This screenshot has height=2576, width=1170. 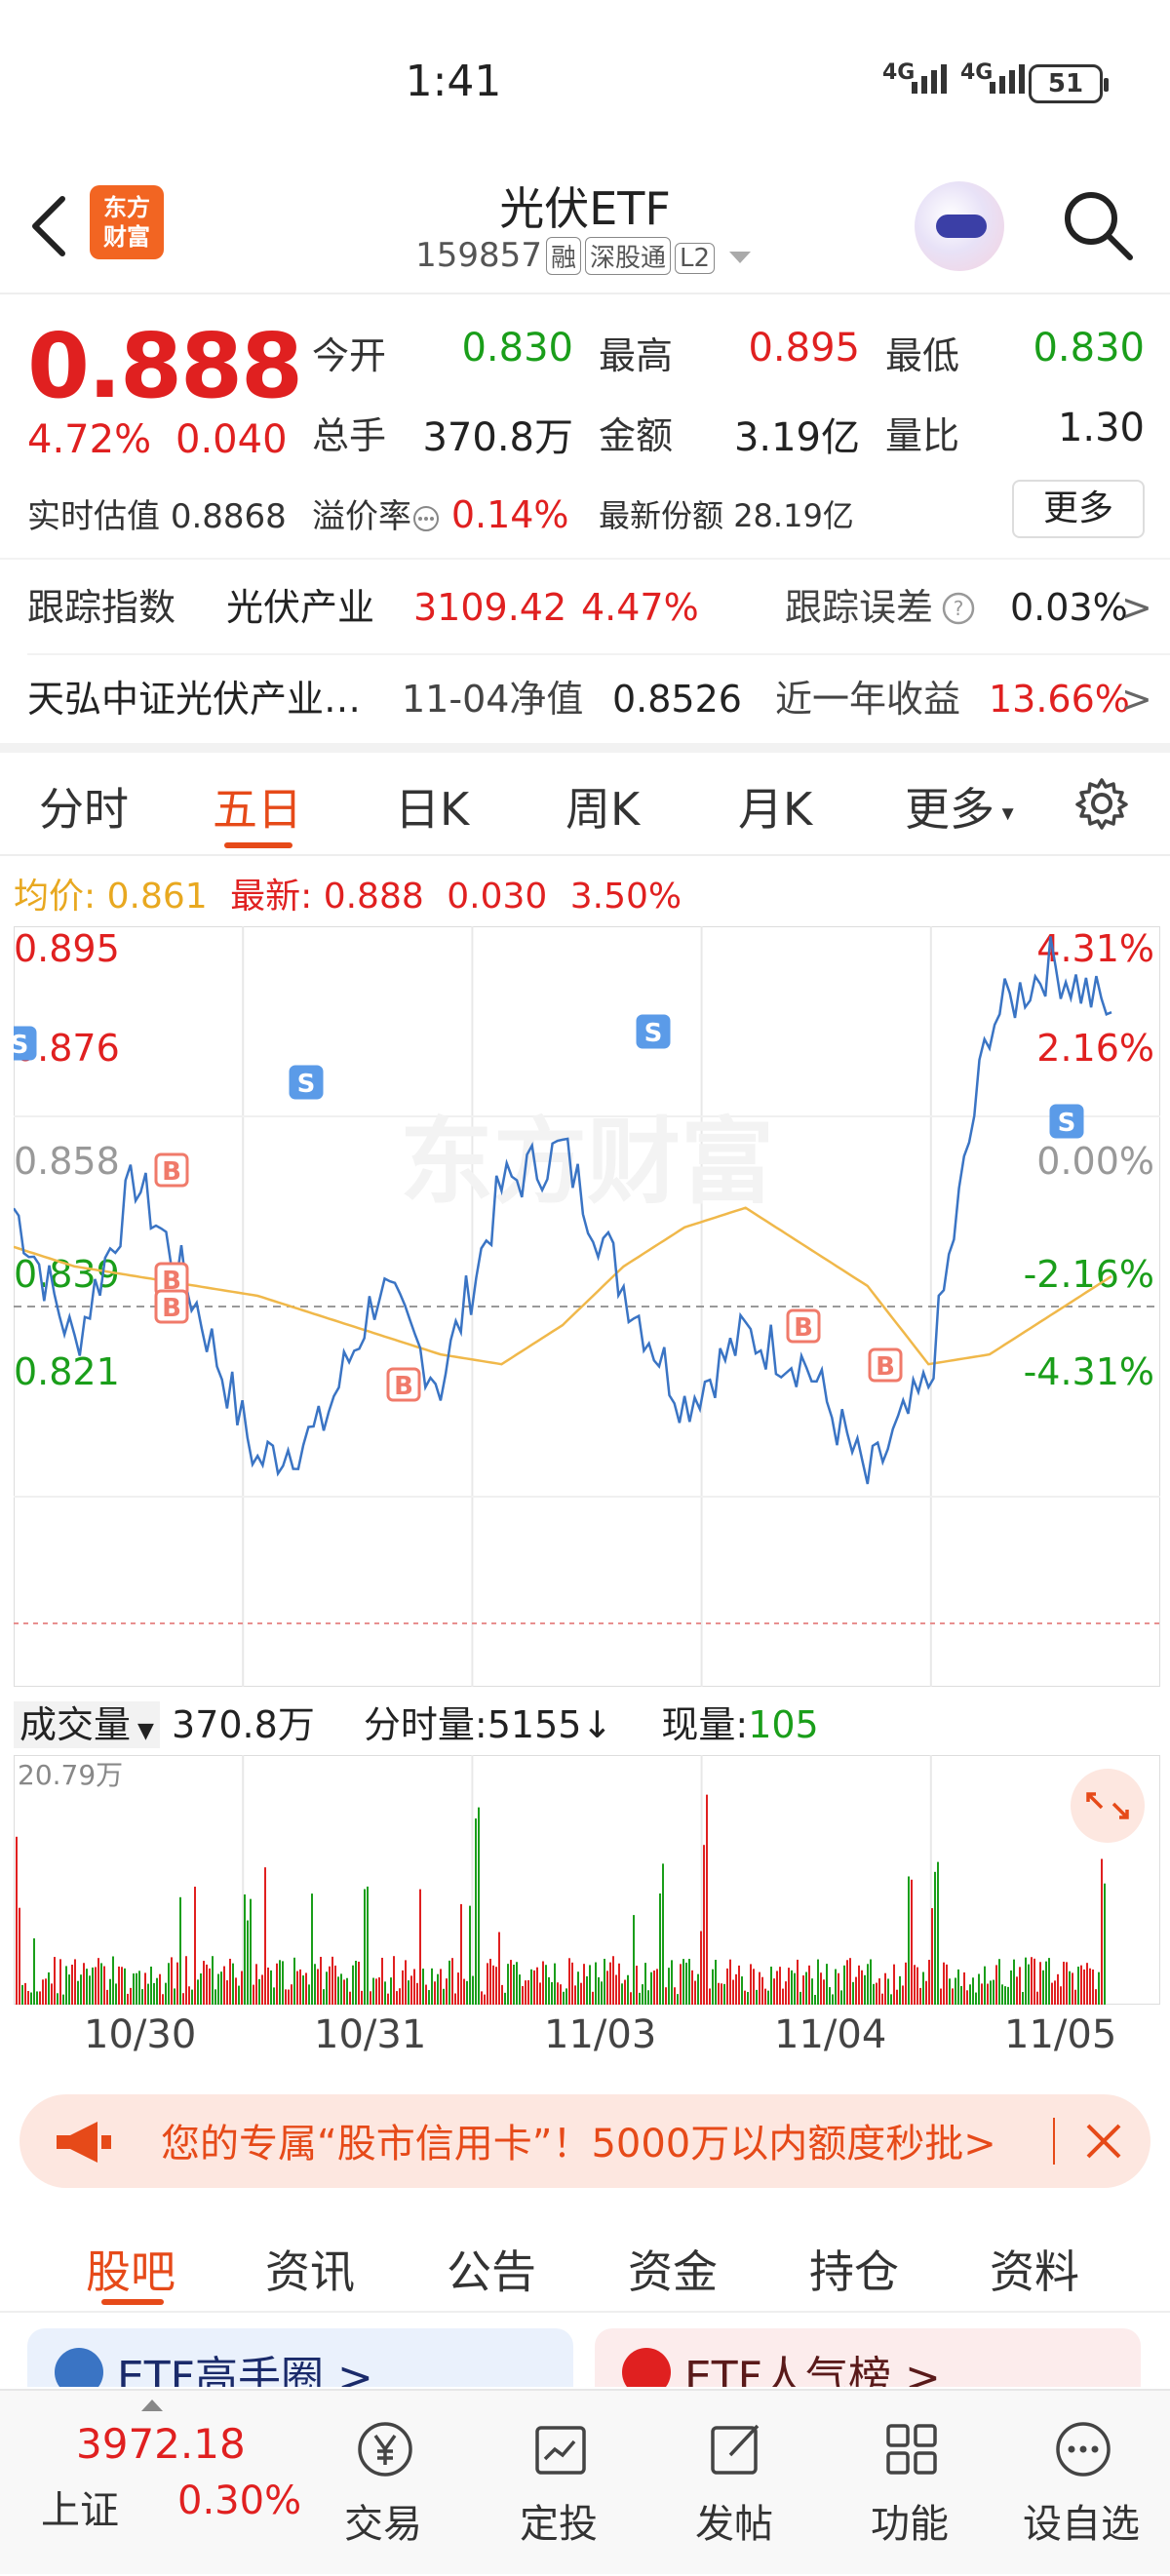 What do you see at coordinates (559, 2483) in the screenshot?
I see `nav-invest-plan: 定投` at bounding box center [559, 2483].